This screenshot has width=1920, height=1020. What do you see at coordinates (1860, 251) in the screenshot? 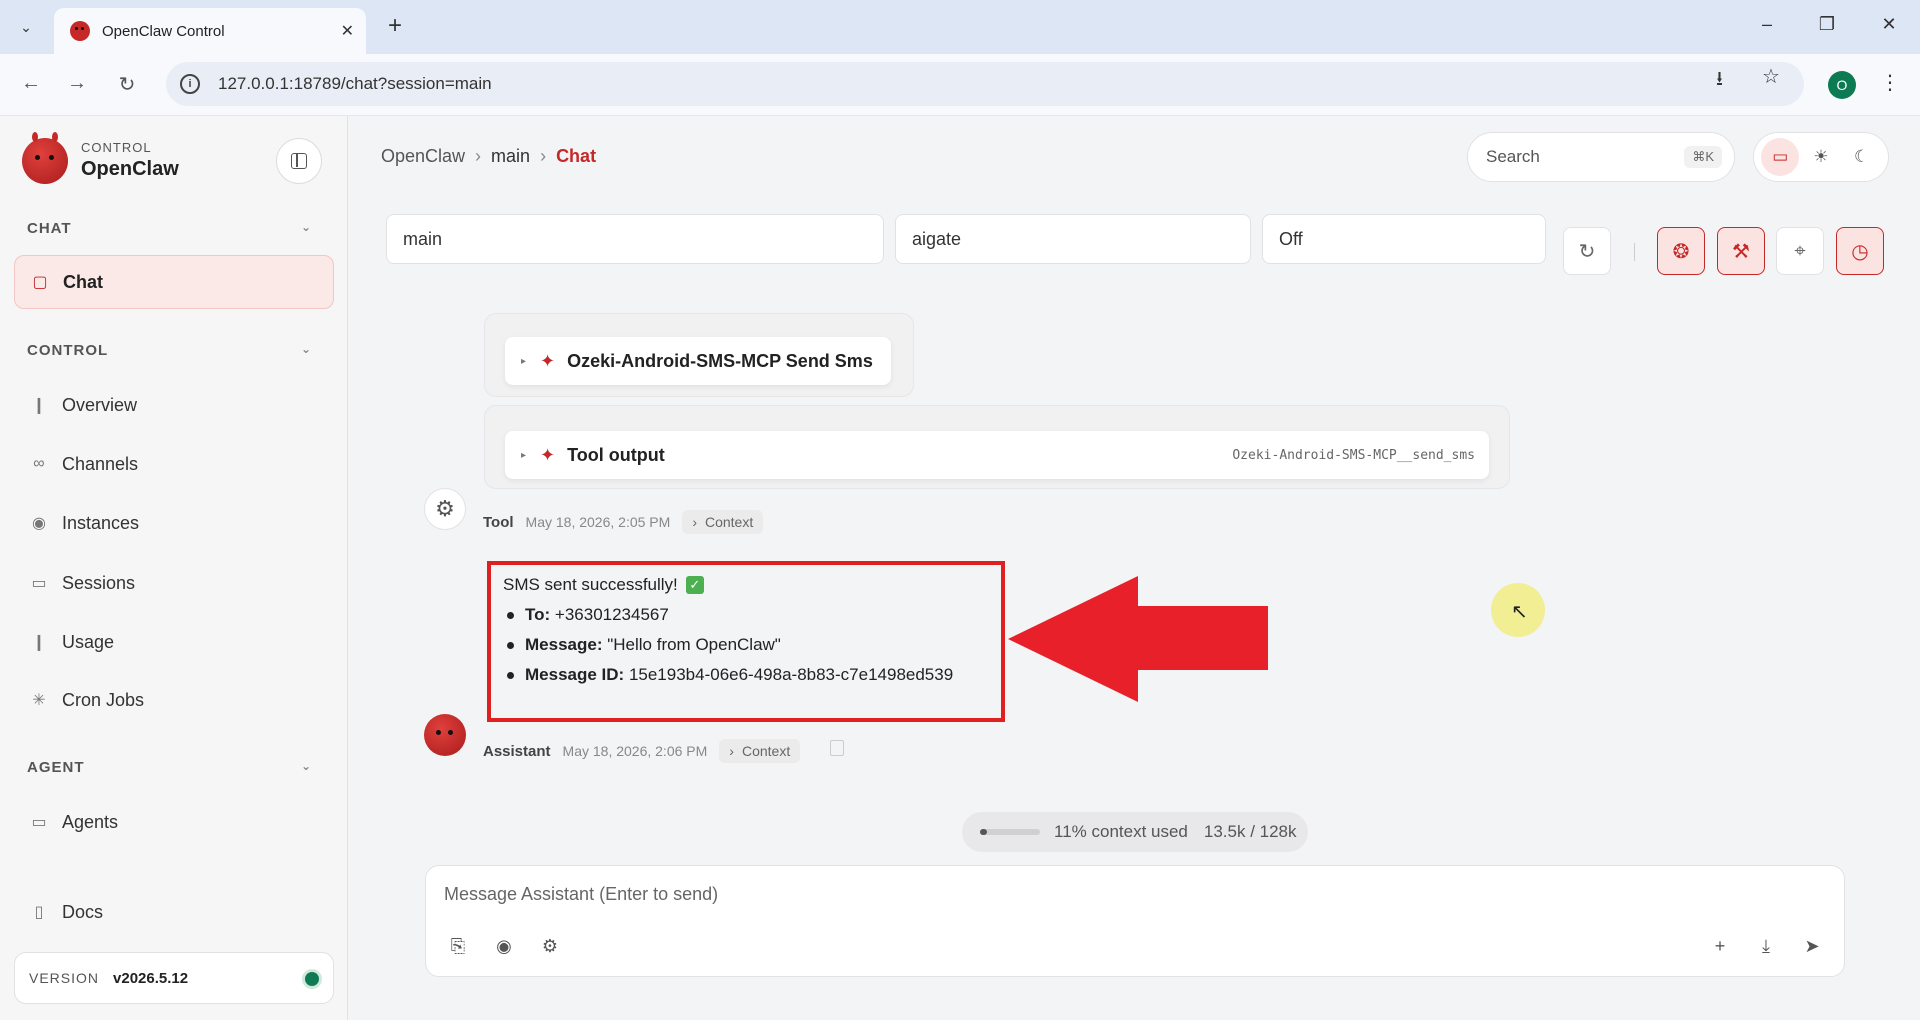
I see `history-toggle-button: ◷` at bounding box center [1860, 251].